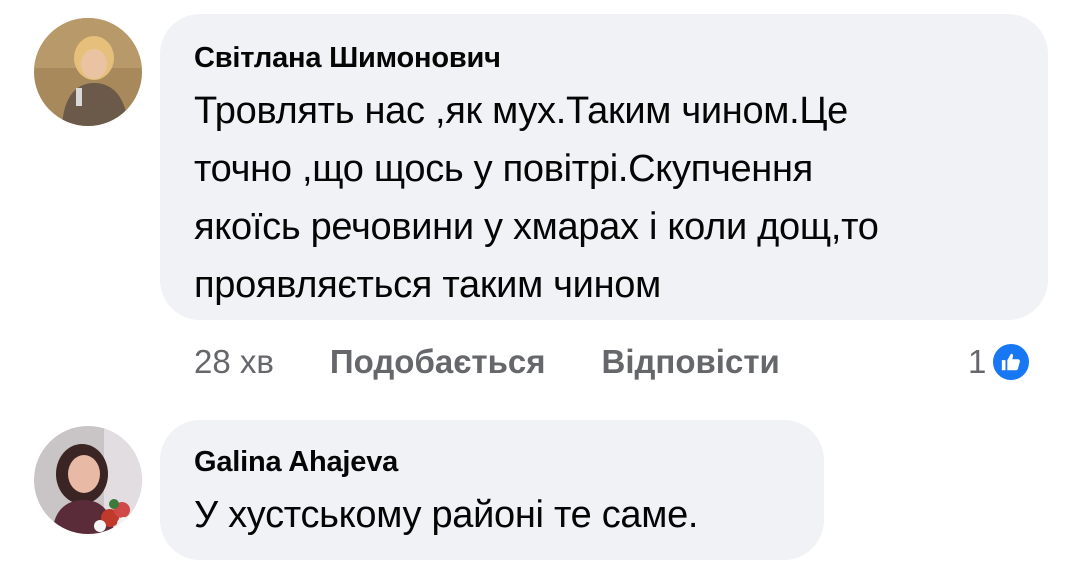  I want to click on comment-text: У хустському районі те саме., so click(446, 515).